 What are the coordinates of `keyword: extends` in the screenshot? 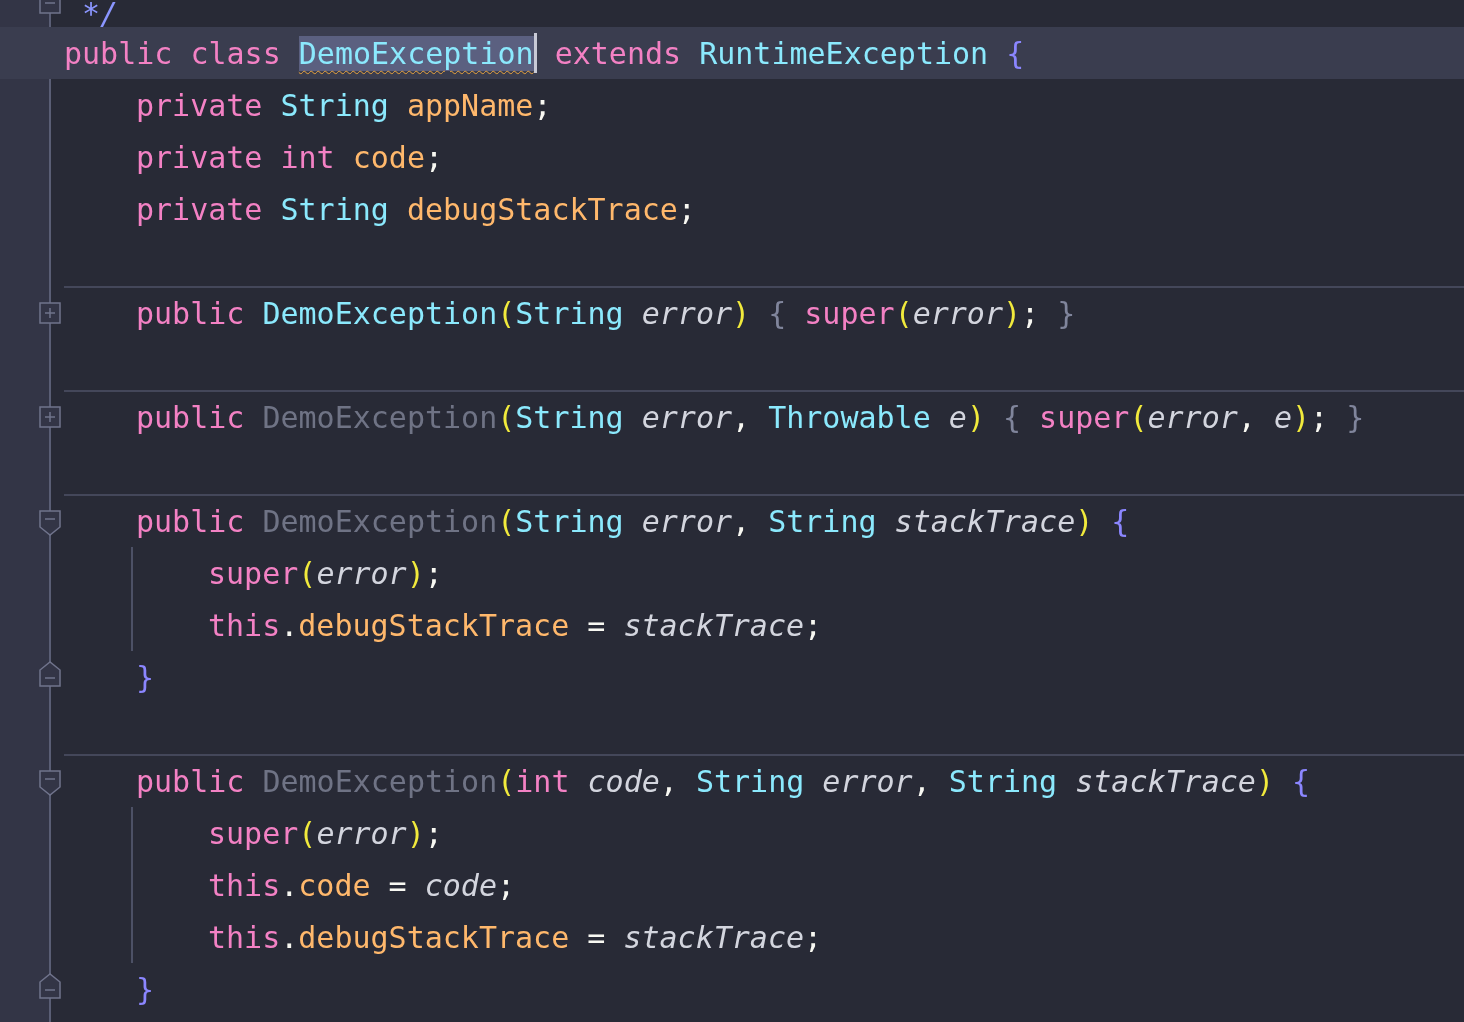 It's located at (617, 53).